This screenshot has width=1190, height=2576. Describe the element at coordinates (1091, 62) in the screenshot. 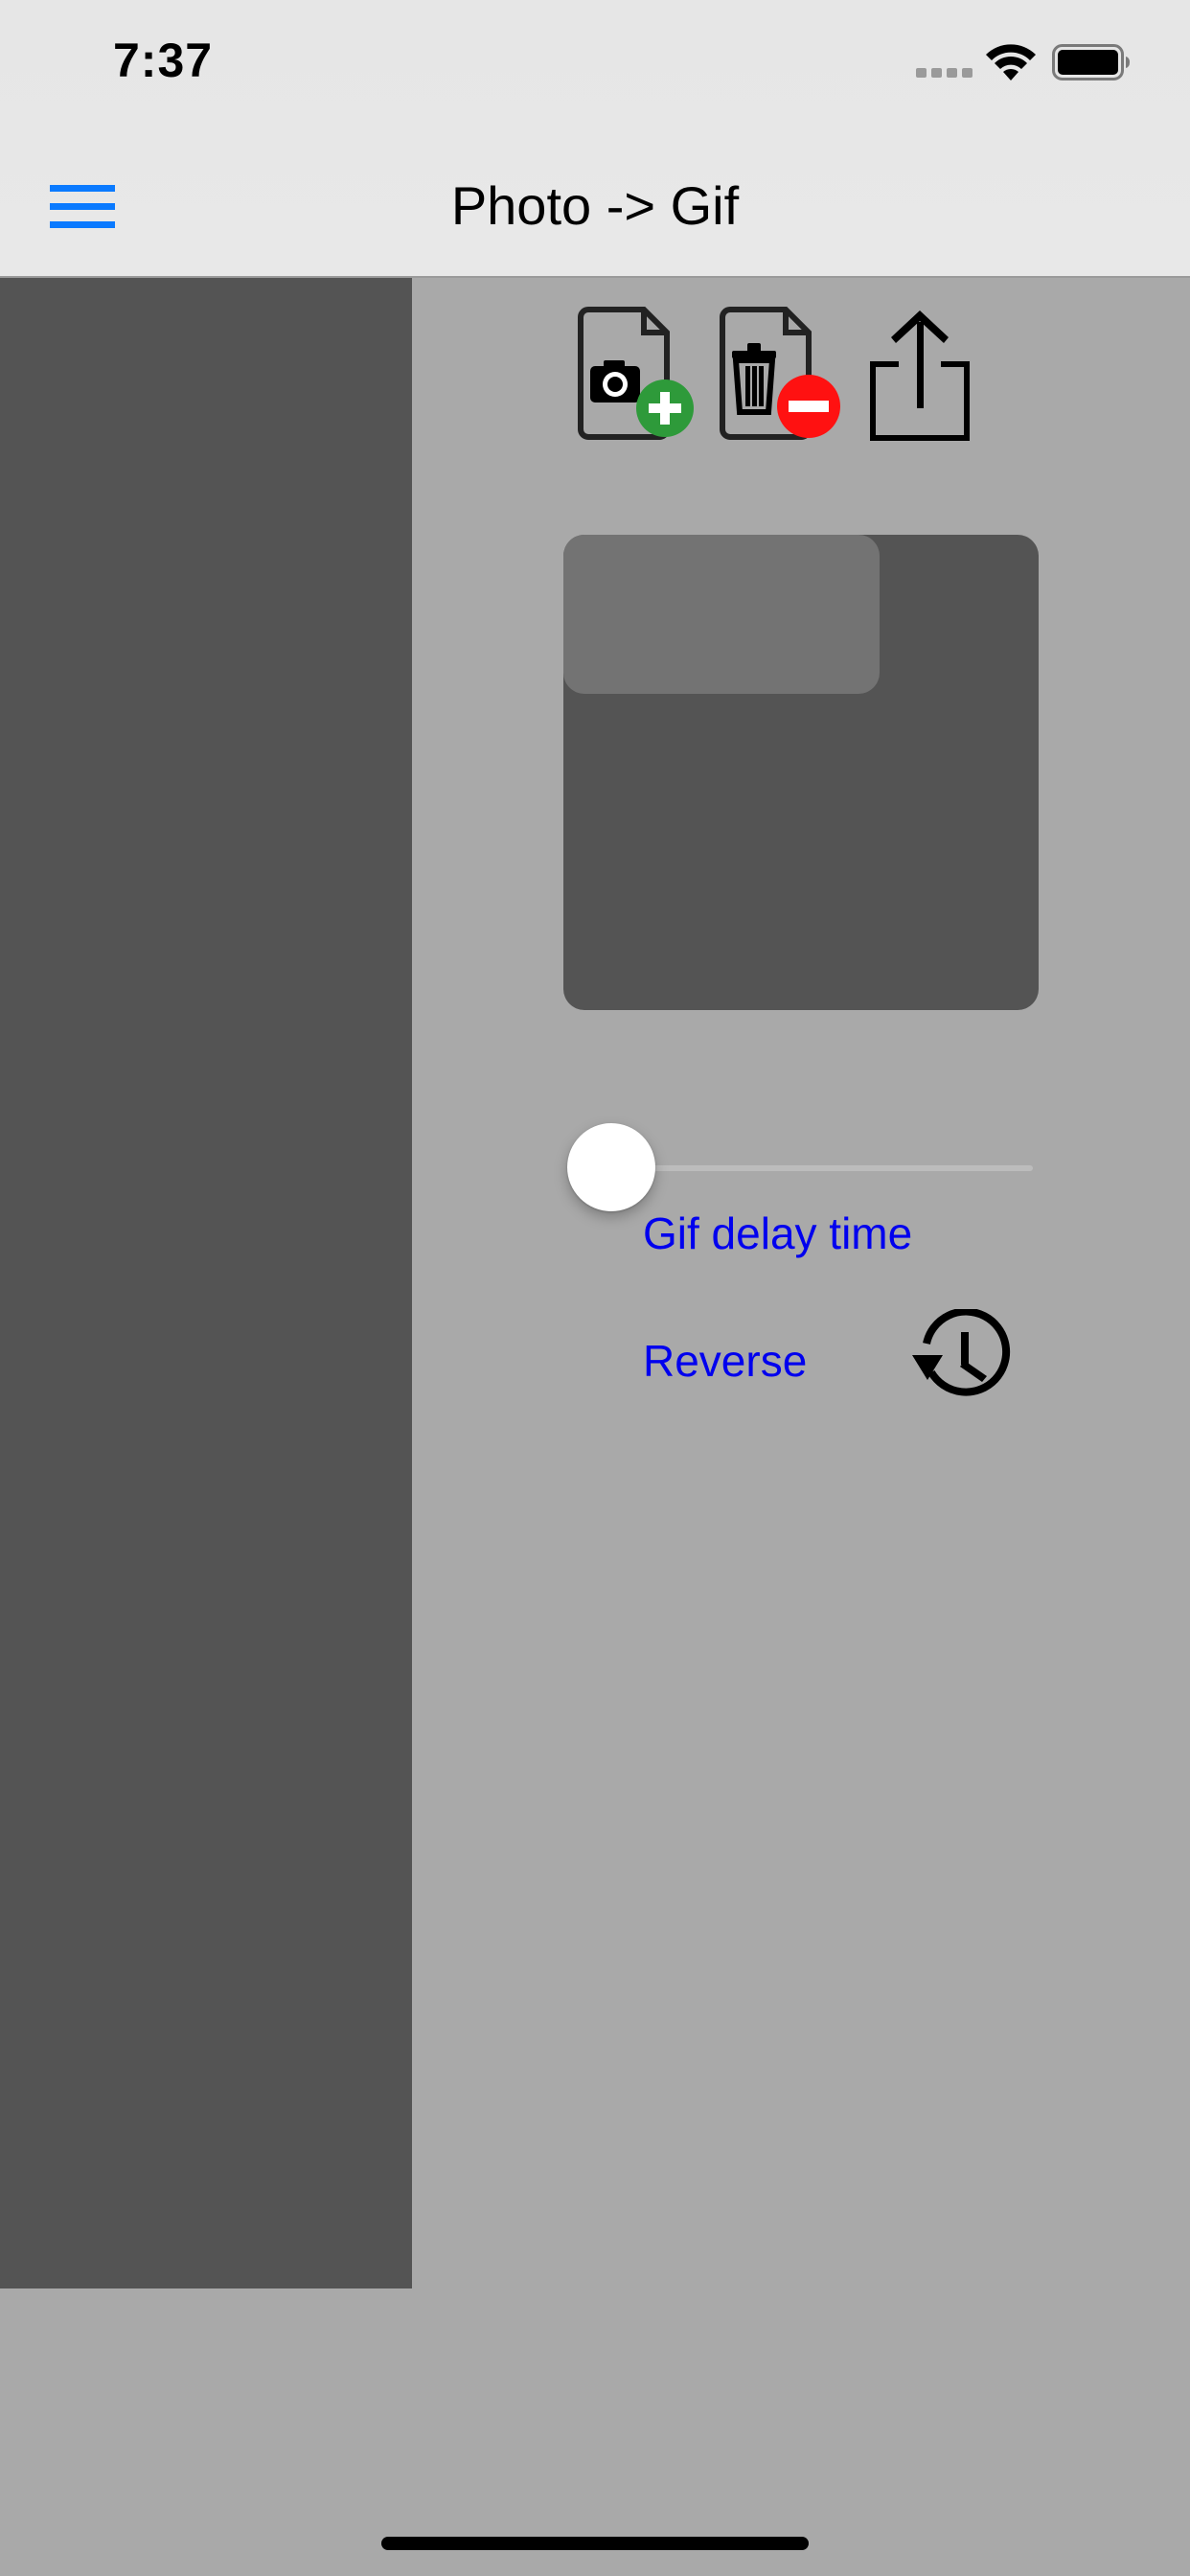

I see `battery-icon` at that location.